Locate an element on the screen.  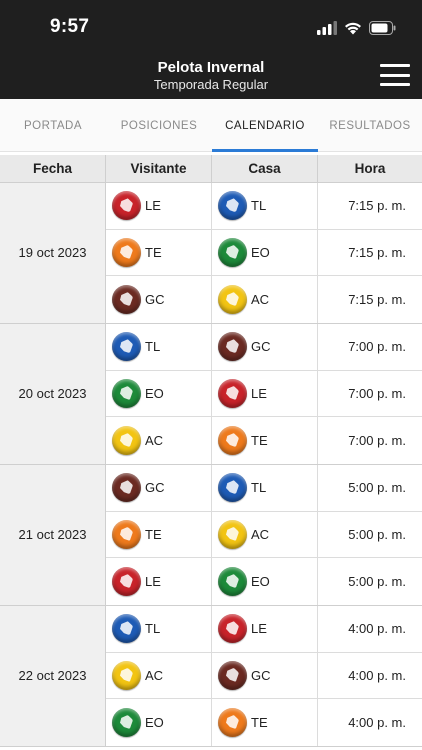
tab-resultados: RESULTADOS is located at coordinates (370, 125).